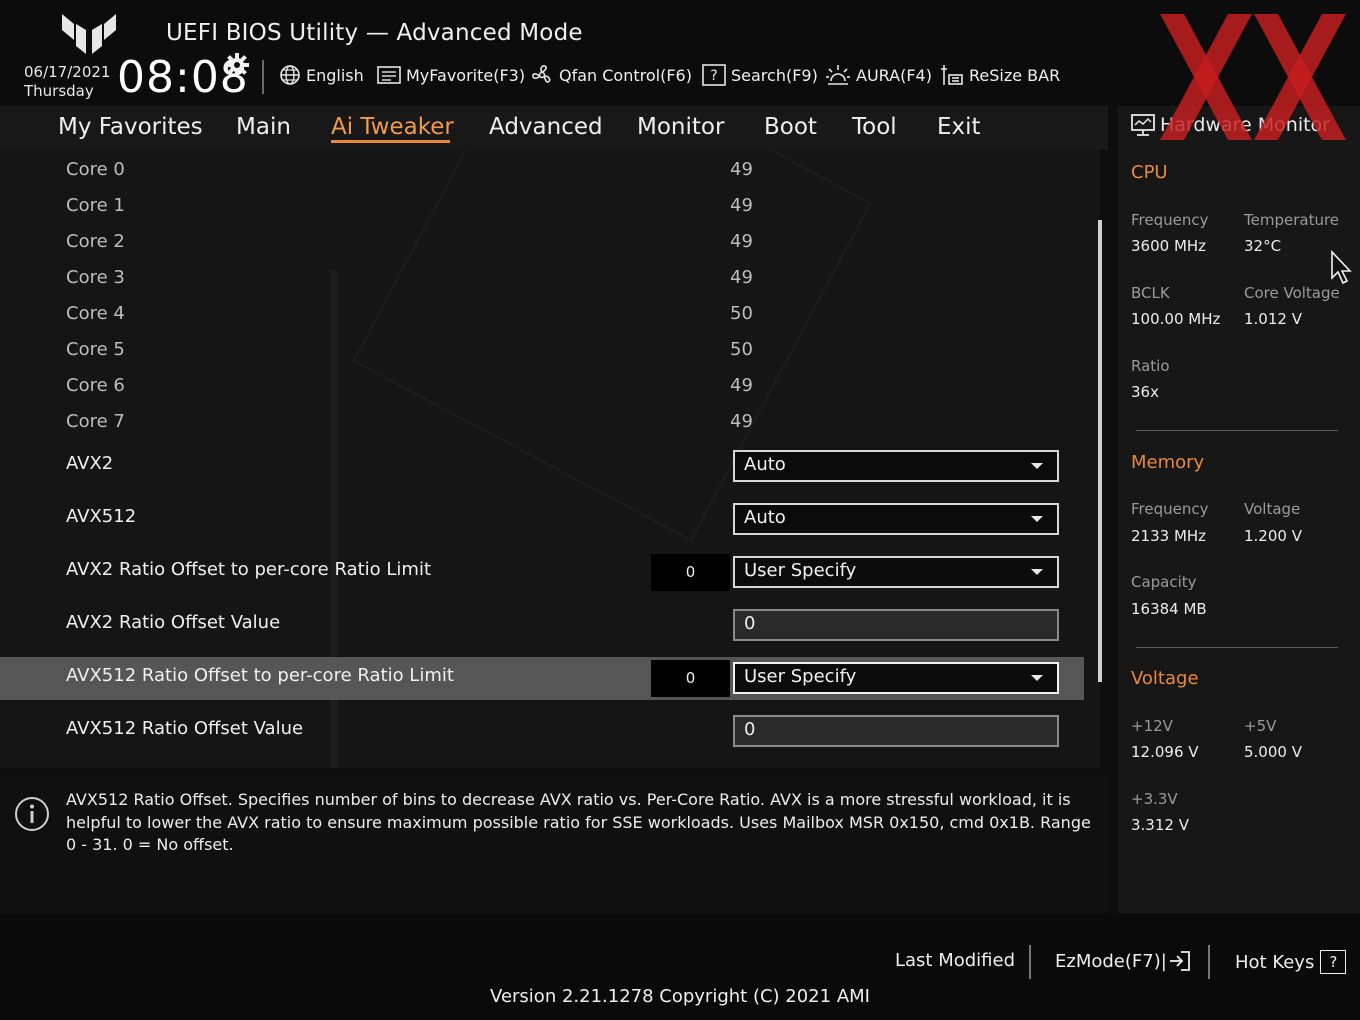 The height and width of the screenshot is (1020, 1360). What do you see at coordinates (896, 625) in the screenshot?
I see `avx2-ratio-offset-value-input: 0` at bounding box center [896, 625].